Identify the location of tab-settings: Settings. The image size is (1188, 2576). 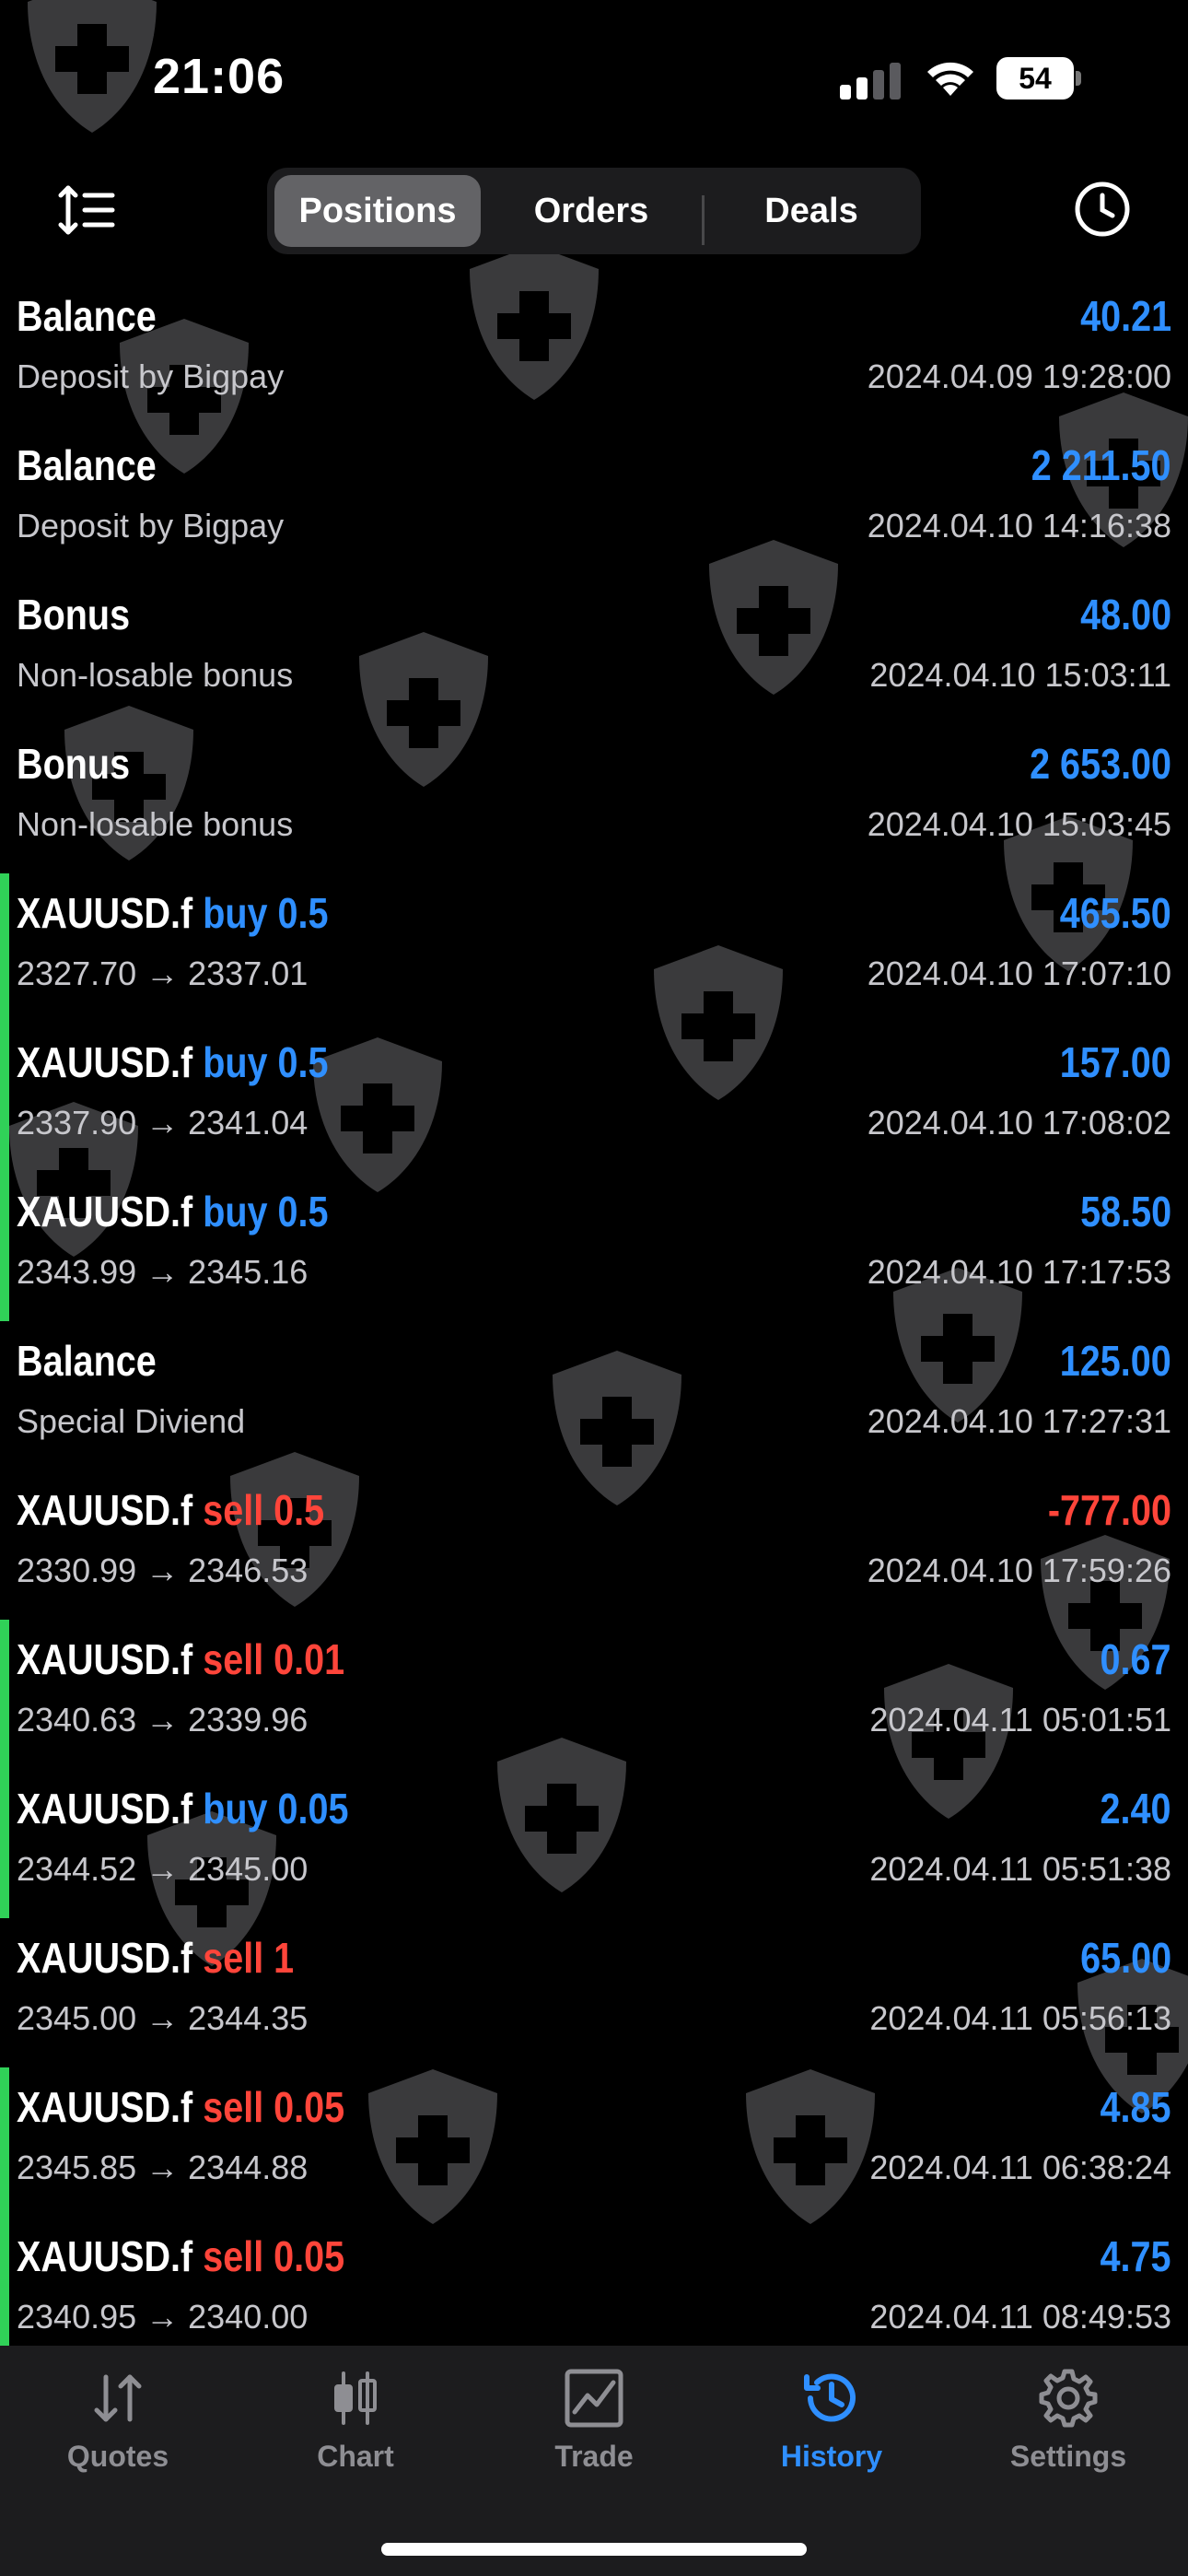
(1068, 2432).